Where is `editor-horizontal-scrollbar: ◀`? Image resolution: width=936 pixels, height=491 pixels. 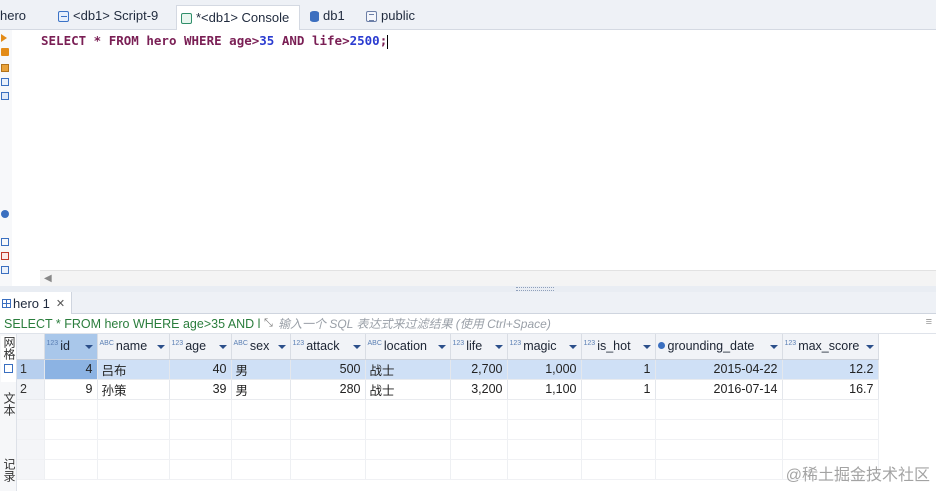
editor-horizontal-scrollbar: ◀ is located at coordinates (488, 278).